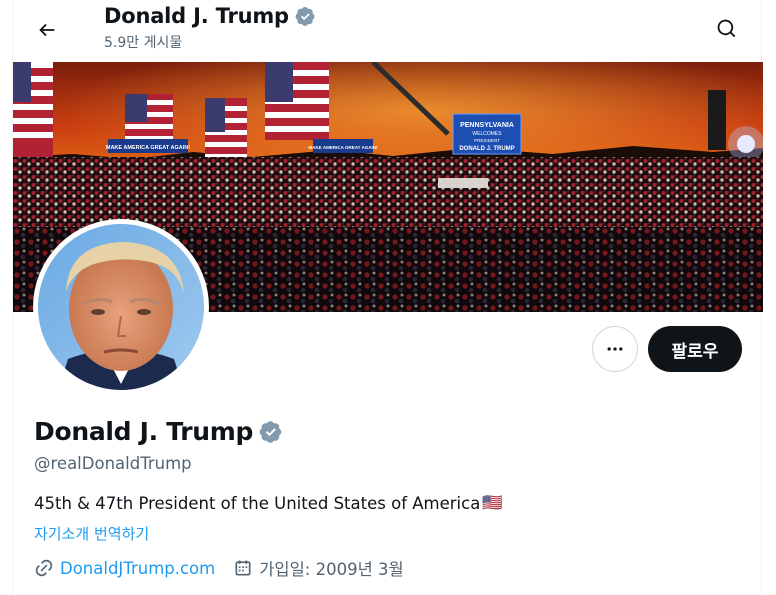 Image resolution: width=776 pixels, height=595 pixels. I want to click on link-icon, so click(44, 568).